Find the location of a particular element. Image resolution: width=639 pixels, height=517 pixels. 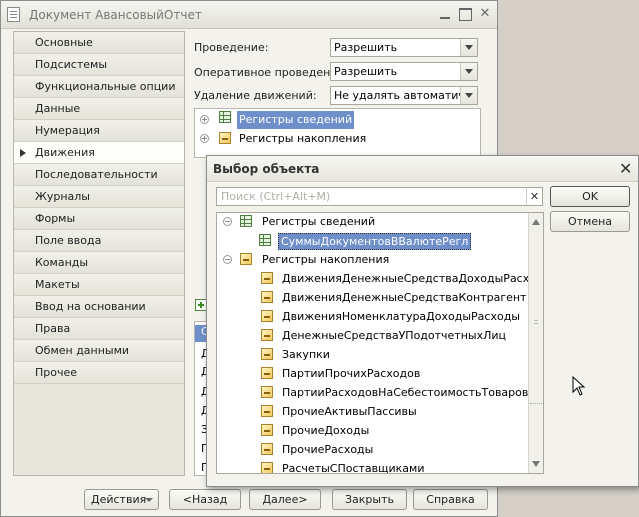

nav-item-input-field: Поле ввода is located at coordinates (99, 241).